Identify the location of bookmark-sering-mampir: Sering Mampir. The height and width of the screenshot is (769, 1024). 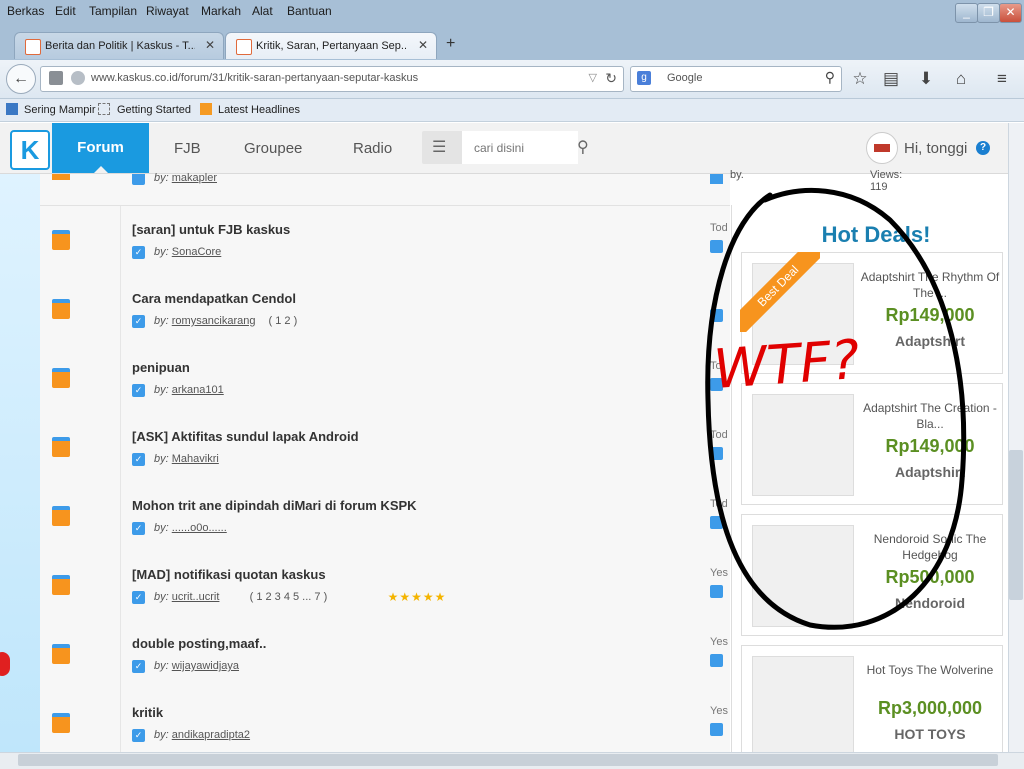
(60, 110).